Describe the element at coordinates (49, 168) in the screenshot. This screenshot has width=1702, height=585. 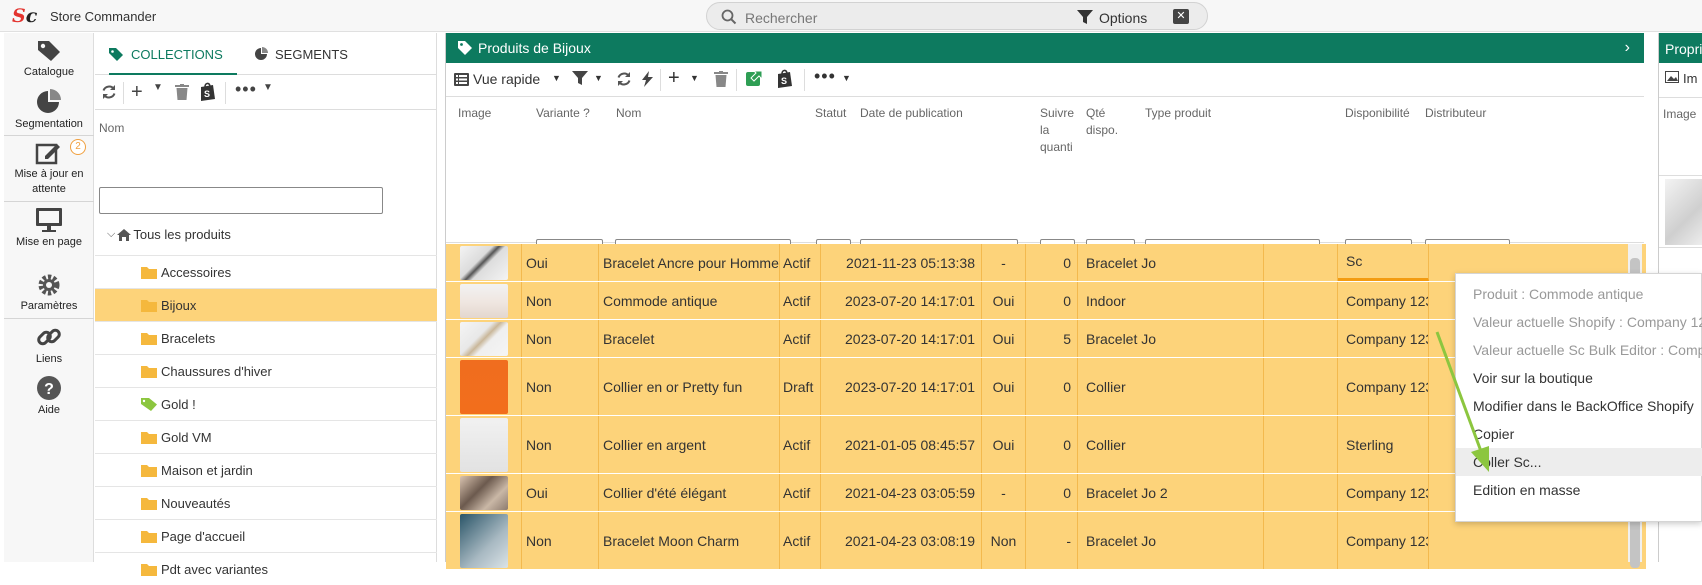
I see `nav-pending-updates: 2 Mise à jour en attente` at that location.